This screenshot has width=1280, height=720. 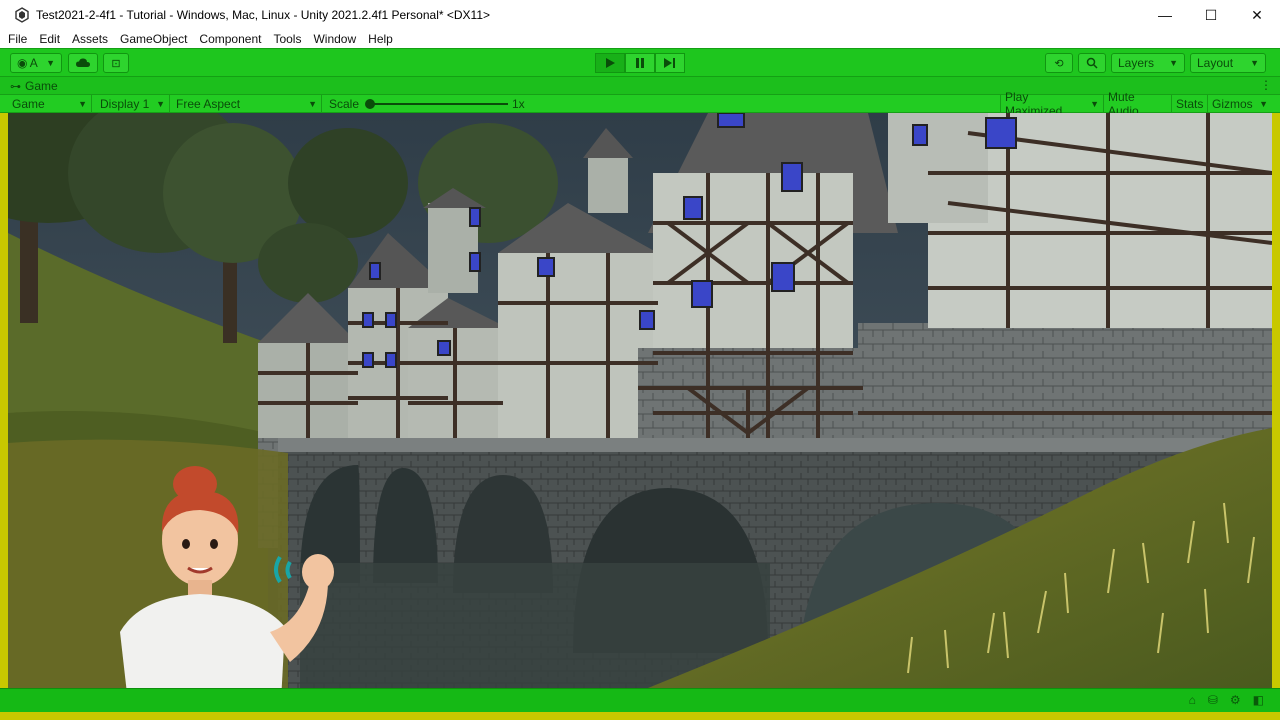 What do you see at coordinates (1226, 700) in the screenshot?
I see `status-icons: ⌂ ⛁ ⚙ ◧` at bounding box center [1226, 700].